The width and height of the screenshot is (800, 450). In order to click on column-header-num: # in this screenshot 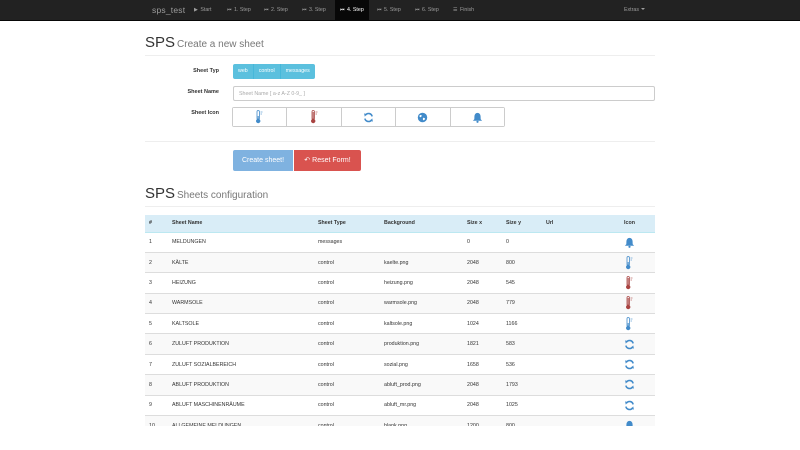, I will do `click(156, 224)`.